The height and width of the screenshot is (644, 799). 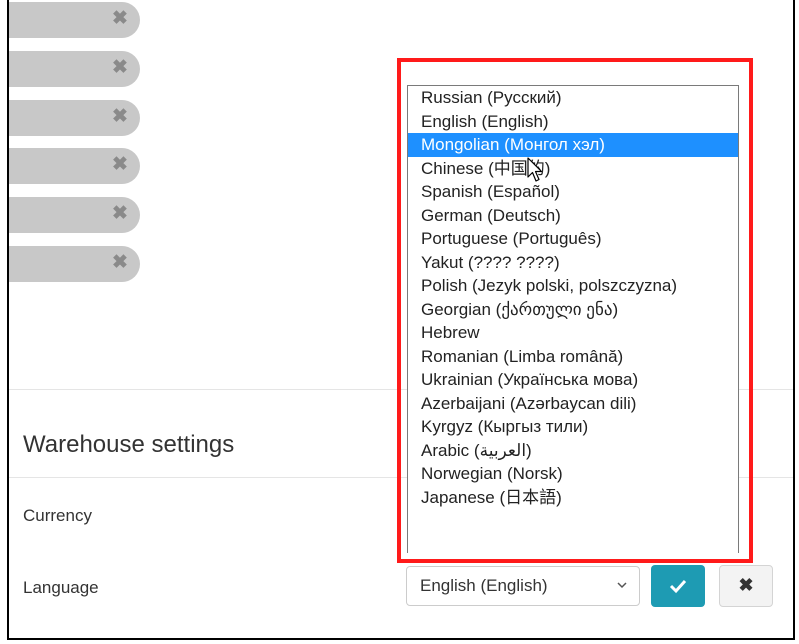 What do you see at coordinates (573, 169) in the screenshot?
I see `language-option: Chinese (中国的)` at bounding box center [573, 169].